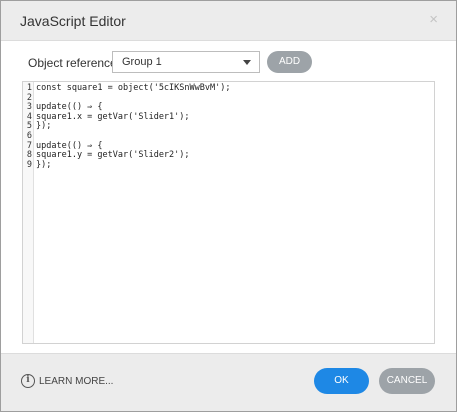  What do you see at coordinates (228, 21) in the screenshot?
I see `dialog-titlebar: JavaScript Editor ×` at bounding box center [228, 21].